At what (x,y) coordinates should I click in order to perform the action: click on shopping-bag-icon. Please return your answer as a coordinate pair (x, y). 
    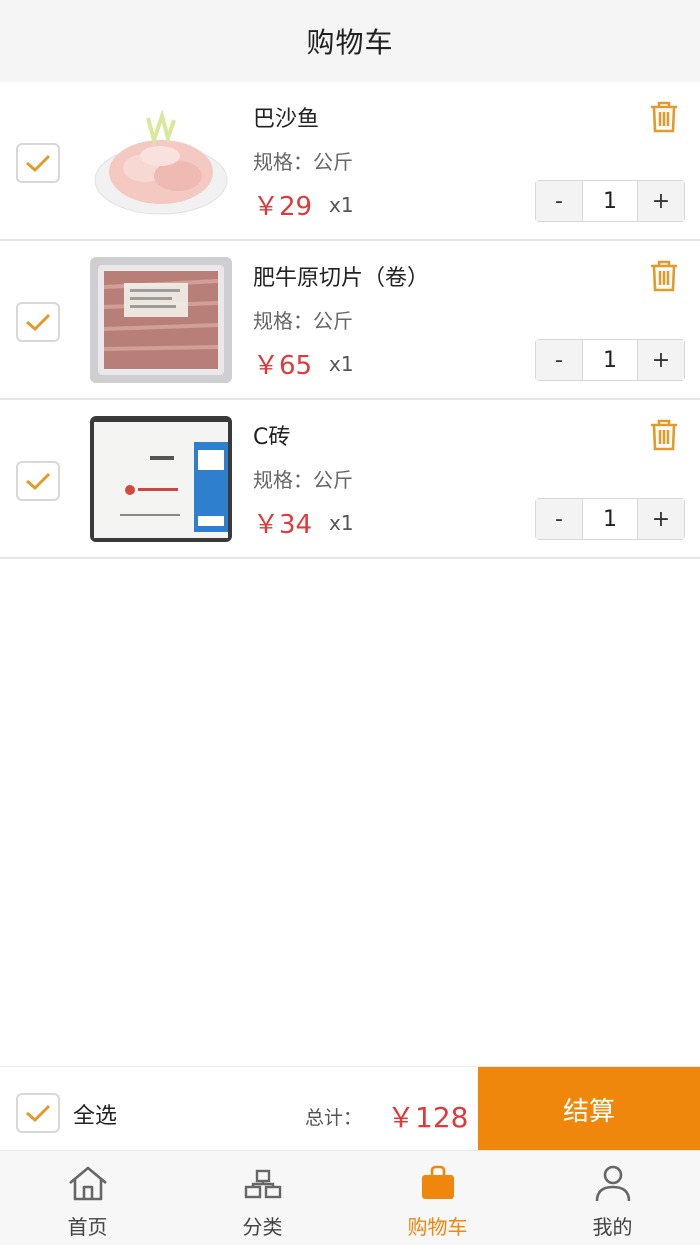
    Looking at the image, I should click on (437, 1182).